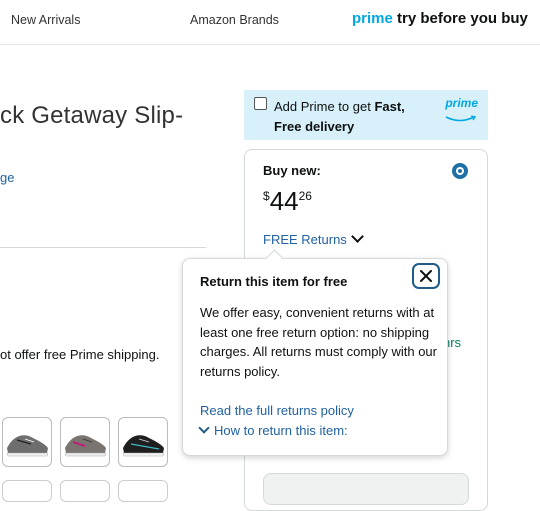 This screenshot has width=540, height=511. I want to click on prime-logo-word: prime, so click(461, 103).